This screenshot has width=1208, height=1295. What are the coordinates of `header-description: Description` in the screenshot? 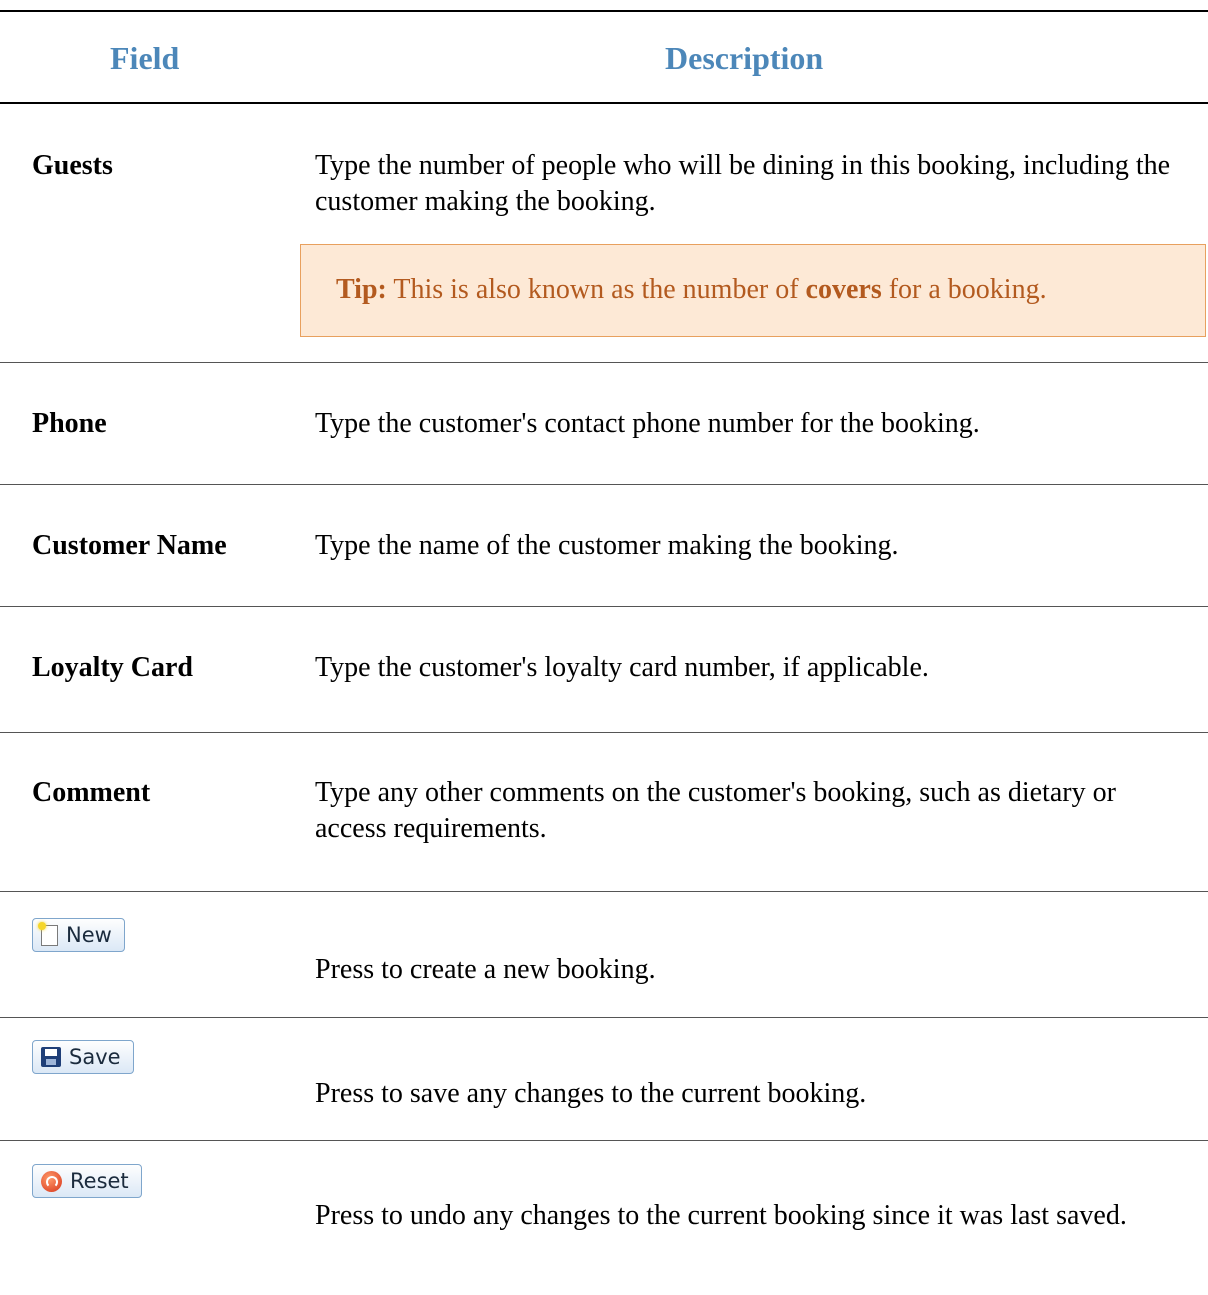 It's located at (744, 58).